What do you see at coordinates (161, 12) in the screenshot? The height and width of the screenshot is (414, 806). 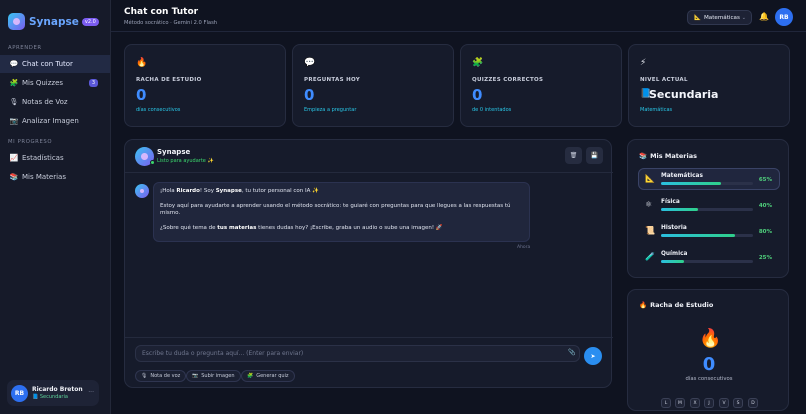 I see `page-title: Chat con Tutor` at bounding box center [161, 12].